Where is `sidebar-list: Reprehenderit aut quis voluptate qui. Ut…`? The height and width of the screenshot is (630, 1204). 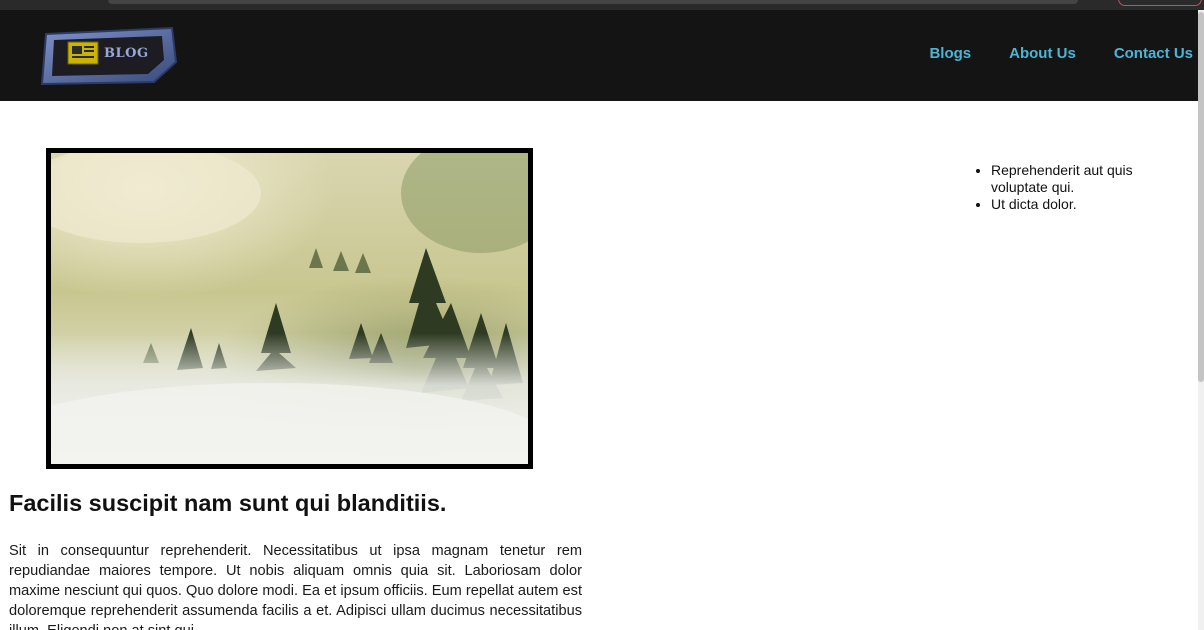 sidebar-list: Reprehenderit aut quis voluptate qui. Ut… is located at coordinates (1077, 187).